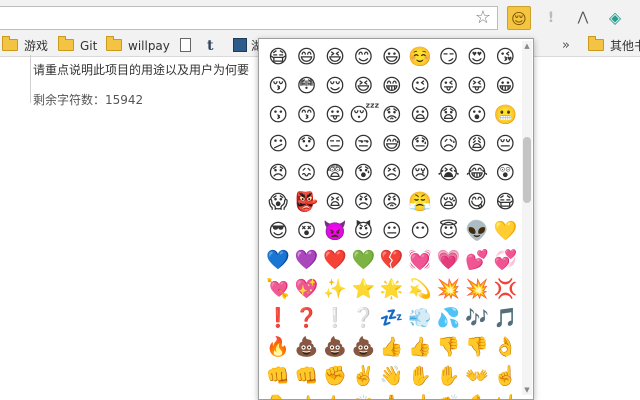 The width and height of the screenshot is (640, 400). Describe the element at coordinates (392, 376) in the screenshot. I see `emoji-button: 👋` at that location.